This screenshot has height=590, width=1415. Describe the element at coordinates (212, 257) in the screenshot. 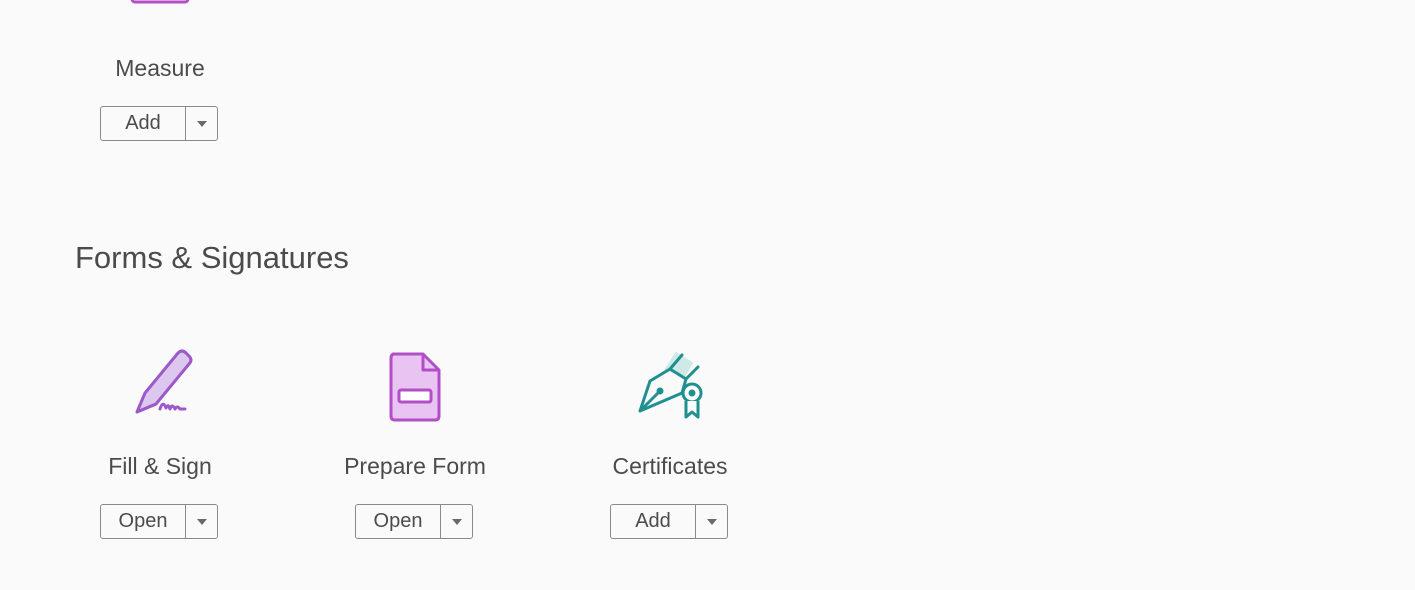

I see `section-title: Forms & Signatures` at that location.